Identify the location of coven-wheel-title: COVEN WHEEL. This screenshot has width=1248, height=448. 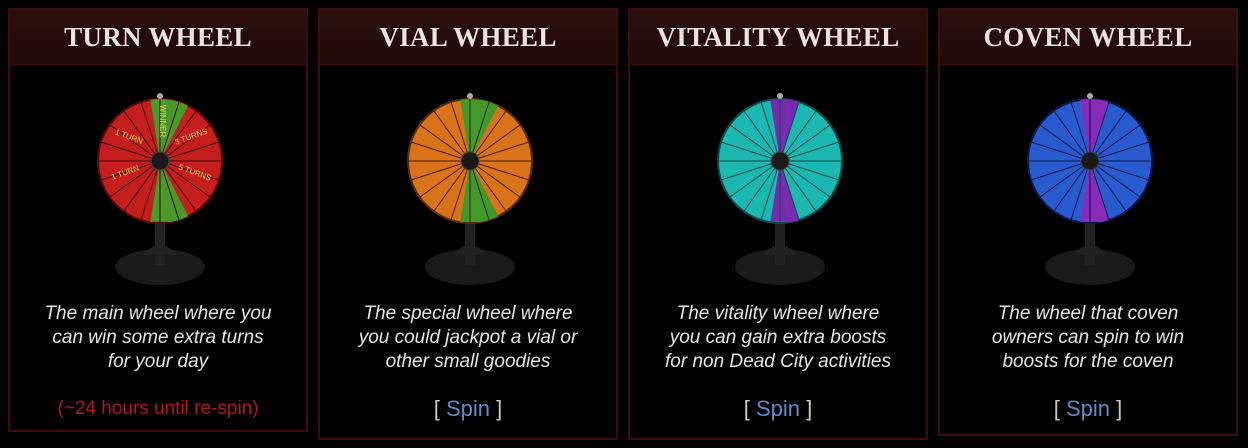
(1088, 37).